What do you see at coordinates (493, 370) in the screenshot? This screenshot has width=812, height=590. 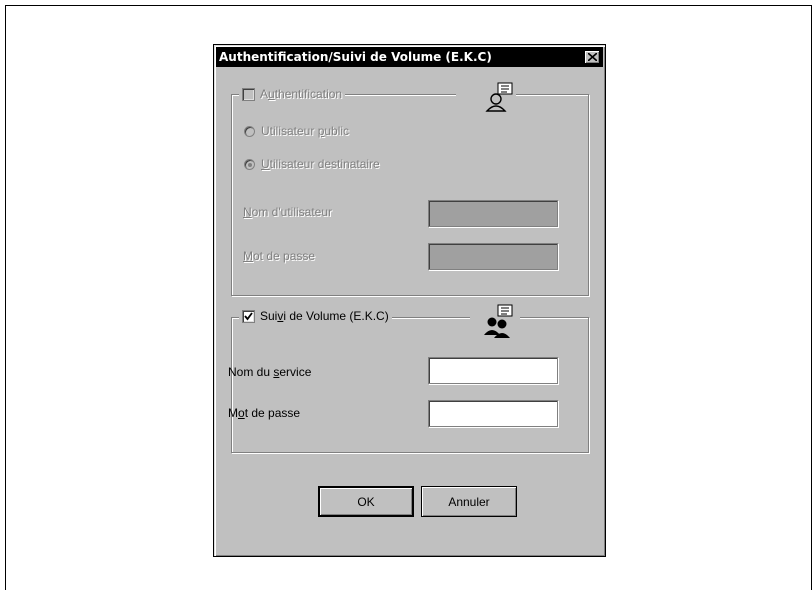 I see `service-name-input` at bounding box center [493, 370].